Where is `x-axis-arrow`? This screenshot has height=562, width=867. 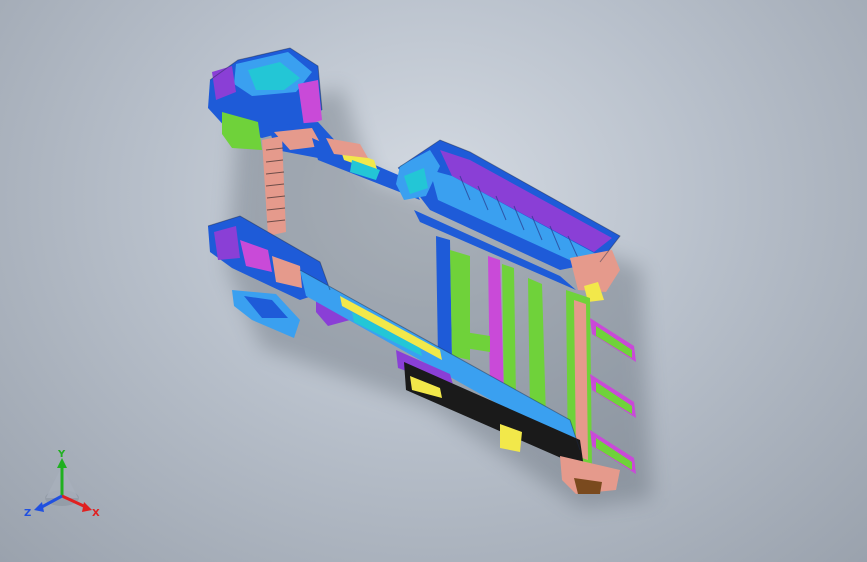 x-axis-arrow is located at coordinates (87, 507).